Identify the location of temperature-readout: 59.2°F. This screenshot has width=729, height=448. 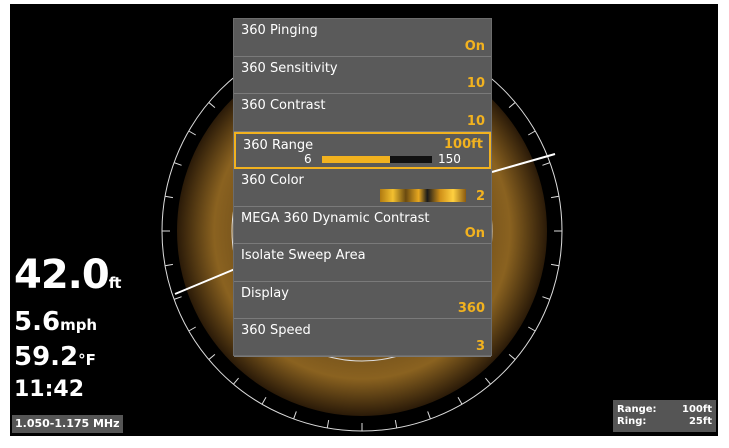
(55, 357).